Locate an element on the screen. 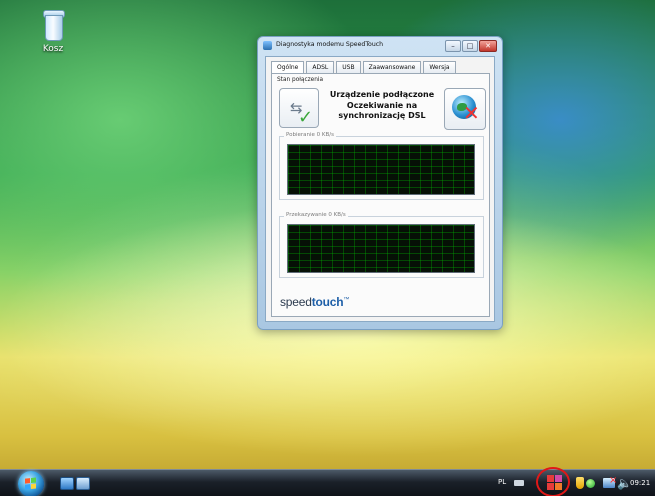  status-line-3: synchronizację DSL is located at coordinates (382, 115).